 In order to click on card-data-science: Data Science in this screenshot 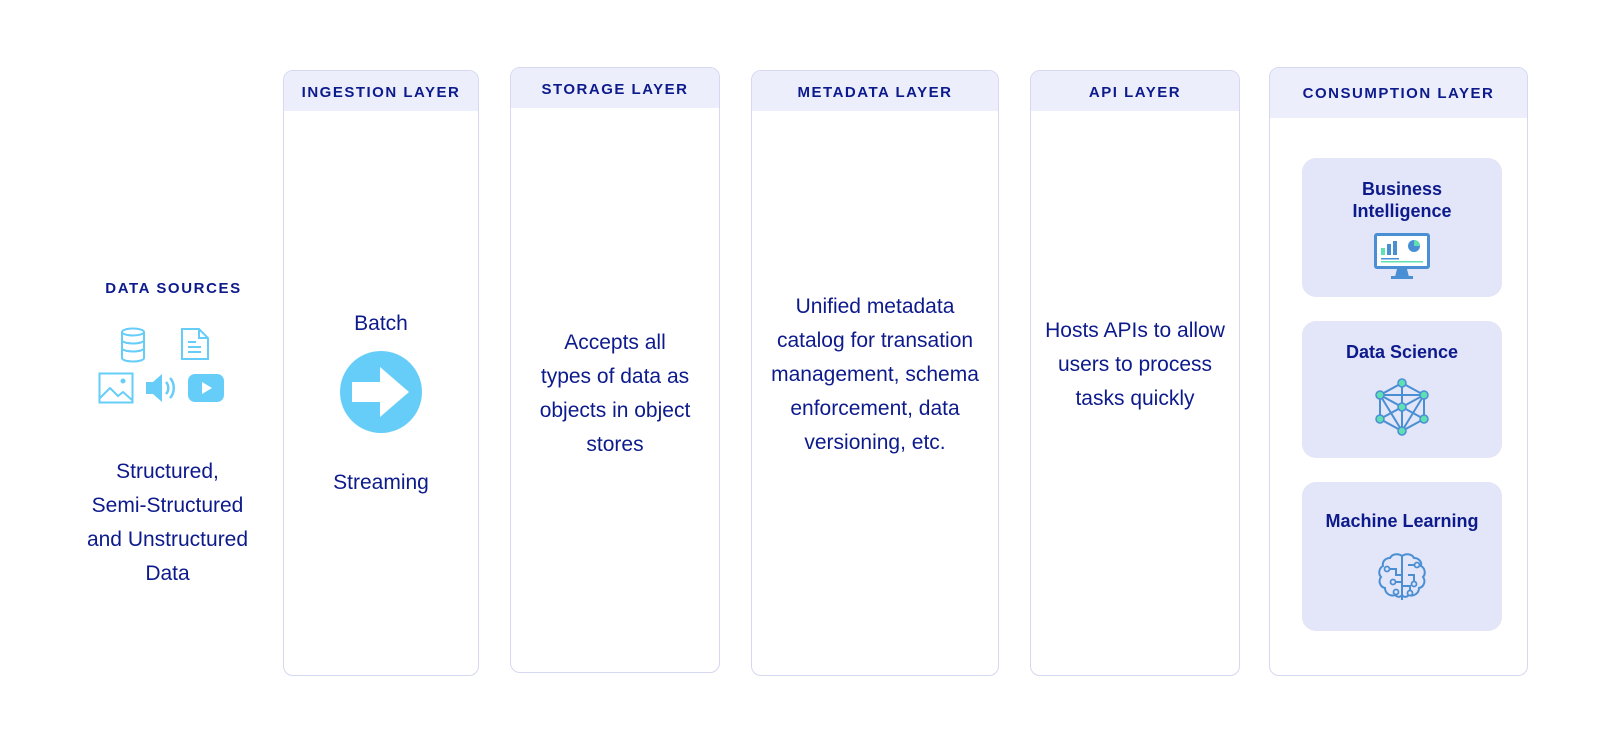, I will do `click(1402, 389)`.